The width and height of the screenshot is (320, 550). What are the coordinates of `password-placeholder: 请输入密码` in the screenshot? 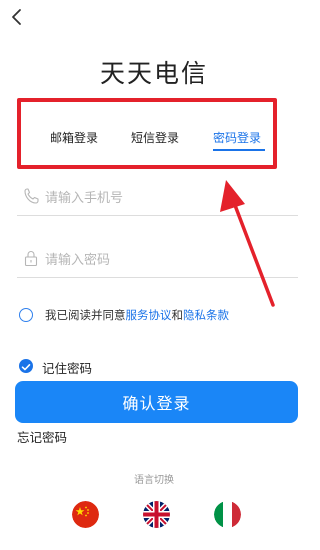 It's located at (78, 260).